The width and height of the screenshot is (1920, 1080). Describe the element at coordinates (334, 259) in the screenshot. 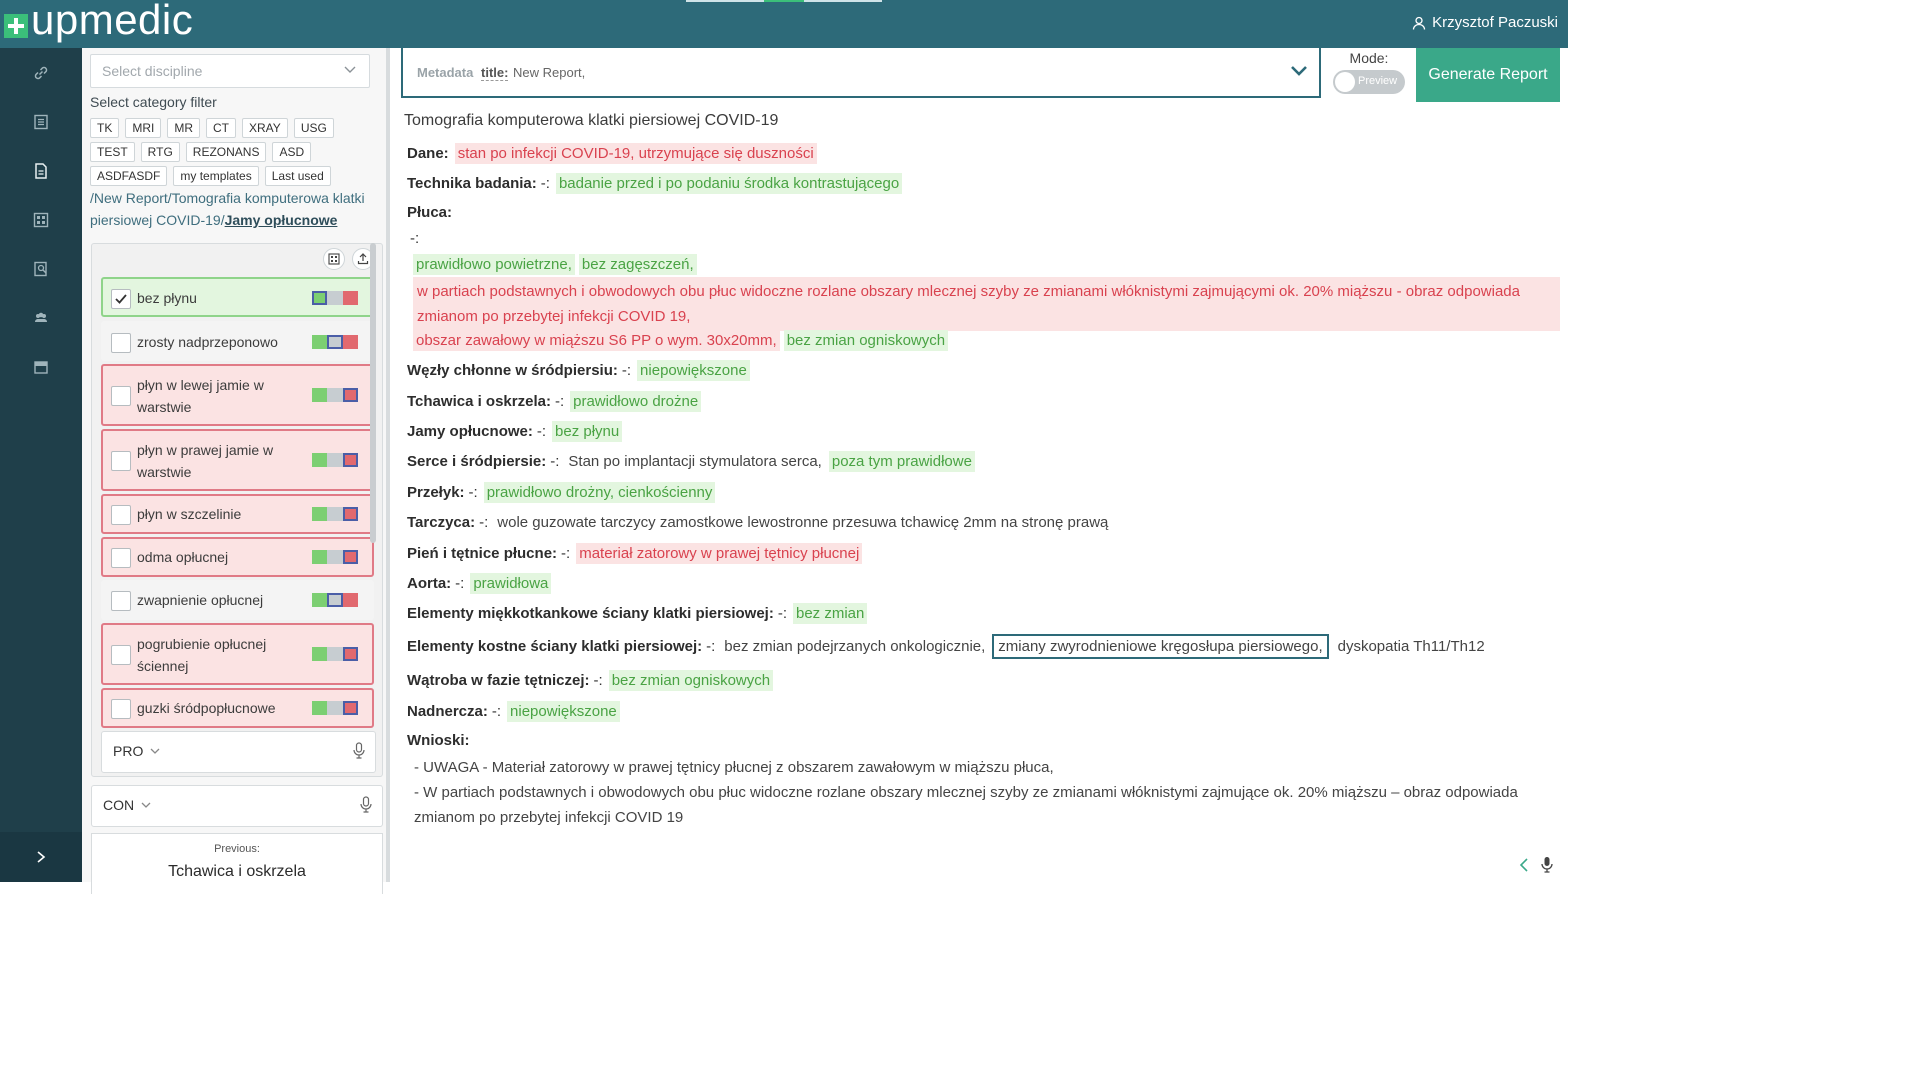

I see `grid-select-button` at that location.